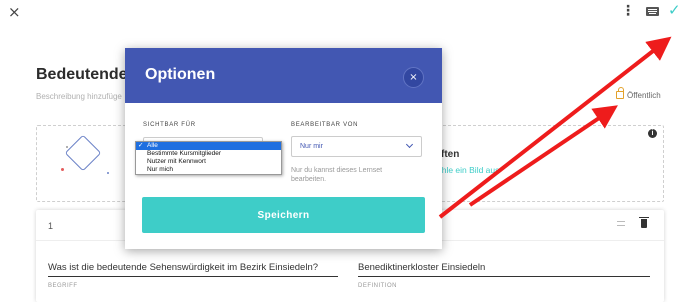  What do you see at coordinates (377, 286) in the screenshot?
I see `definition-label: DEFINITION` at bounding box center [377, 286].